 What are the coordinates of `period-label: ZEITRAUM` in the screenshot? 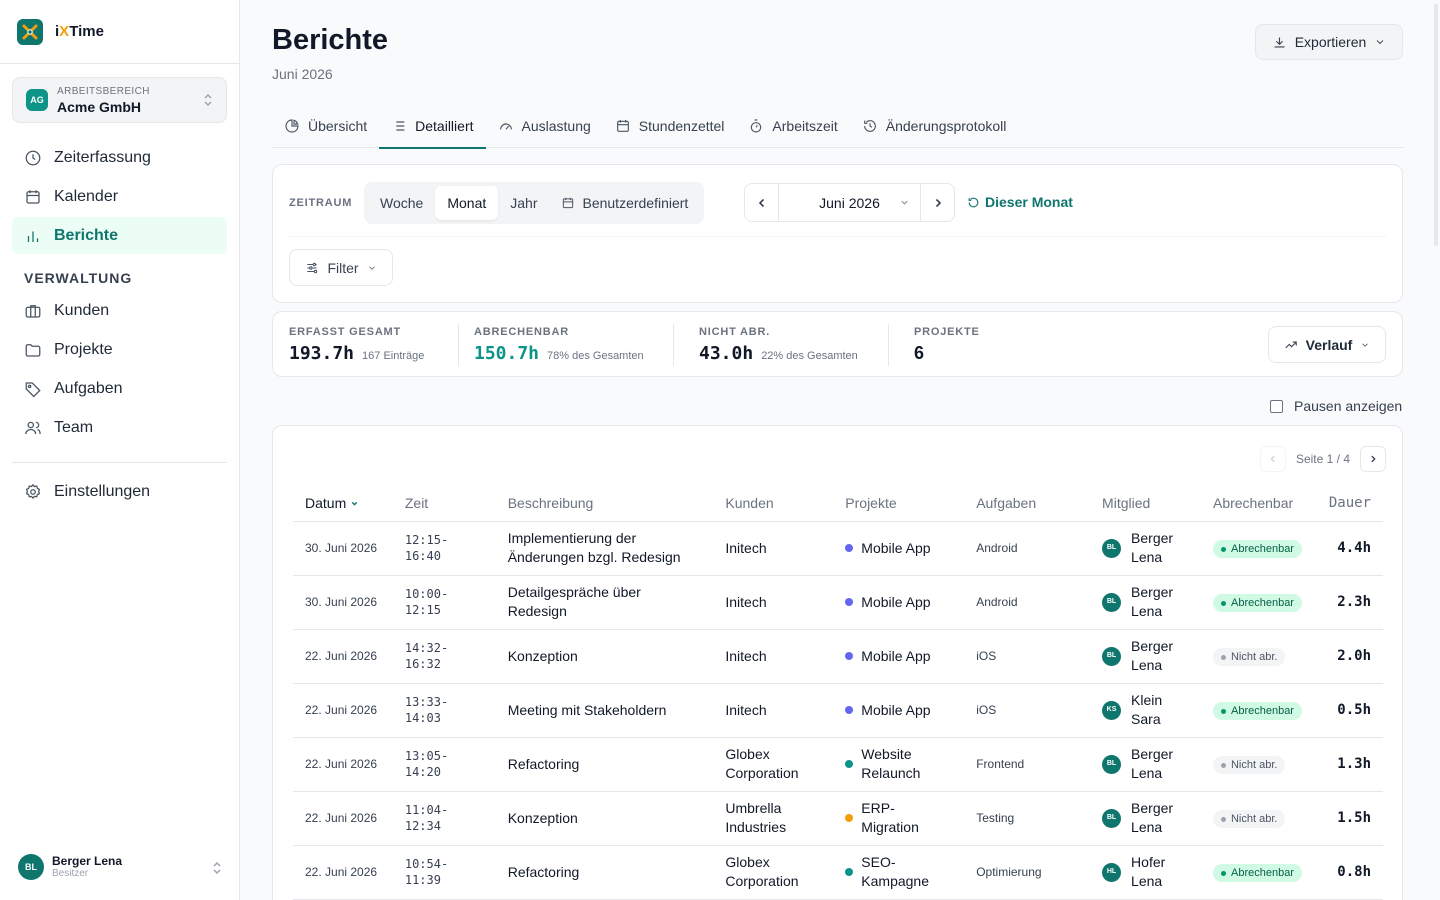 It's located at (321, 203).